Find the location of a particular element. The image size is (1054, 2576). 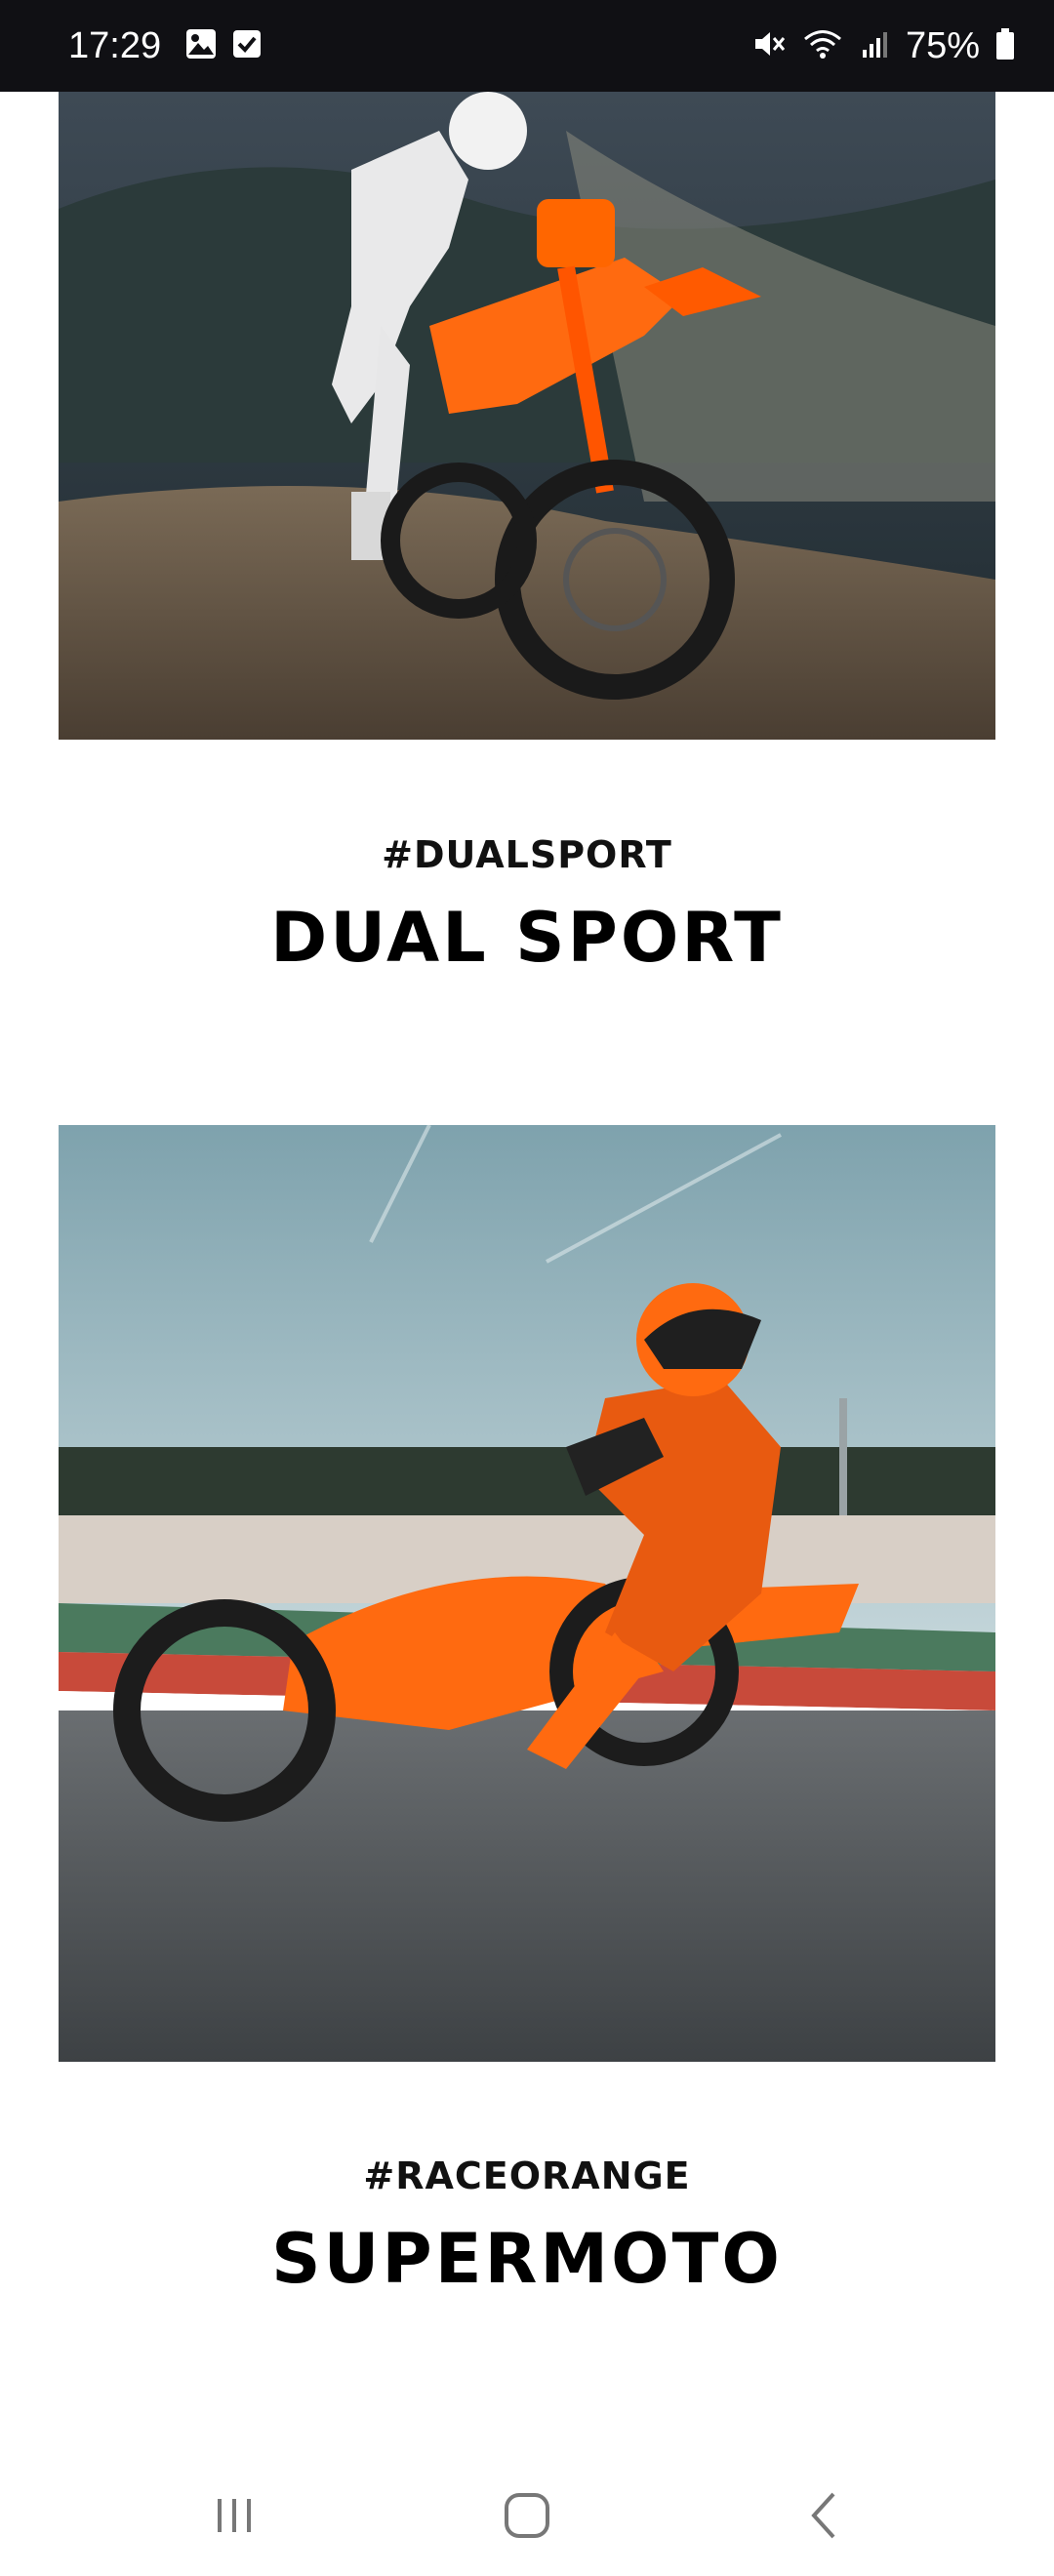

battery-percentage: 75% is located at coordinates (942, 45).